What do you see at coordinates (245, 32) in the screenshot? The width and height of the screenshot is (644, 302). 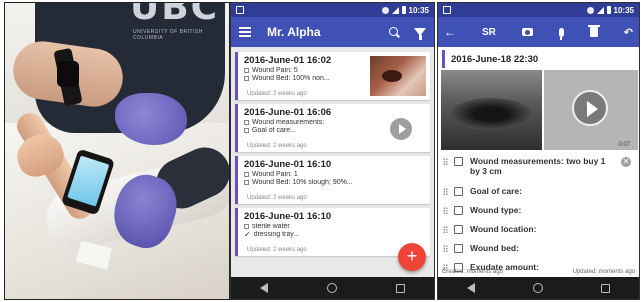 I see `menu-icon` at bounding box center [245, 32].